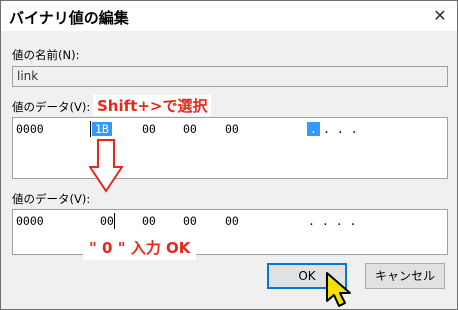 The image size is (458, 310). Describe the element at coordinates (102, 129) in the screenshot. I see `hex-byte-selected: 1B` at that location.